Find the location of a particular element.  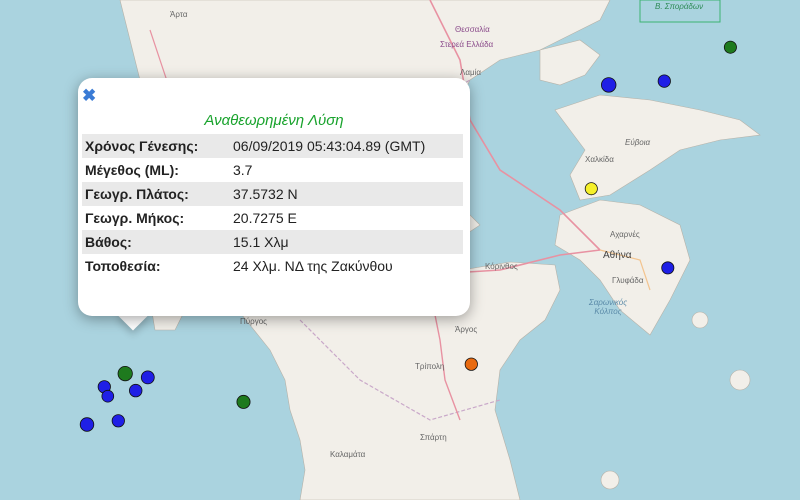

info-row-longitude: Γεωγρ. Μήκος: 20.7275 E is located at coordinates (272, 218).